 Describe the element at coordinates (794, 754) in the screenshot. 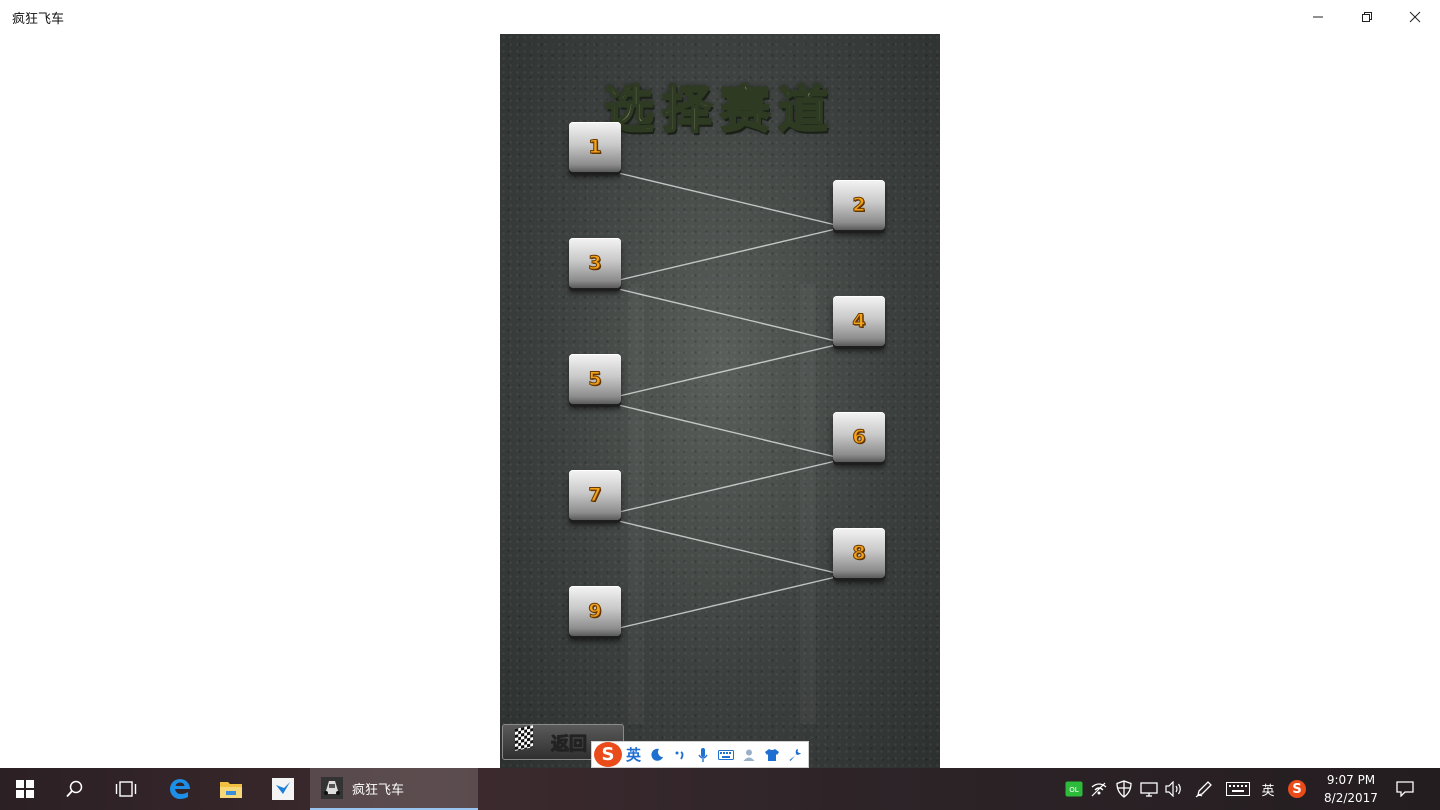

I see `wrench-icon` at that location.